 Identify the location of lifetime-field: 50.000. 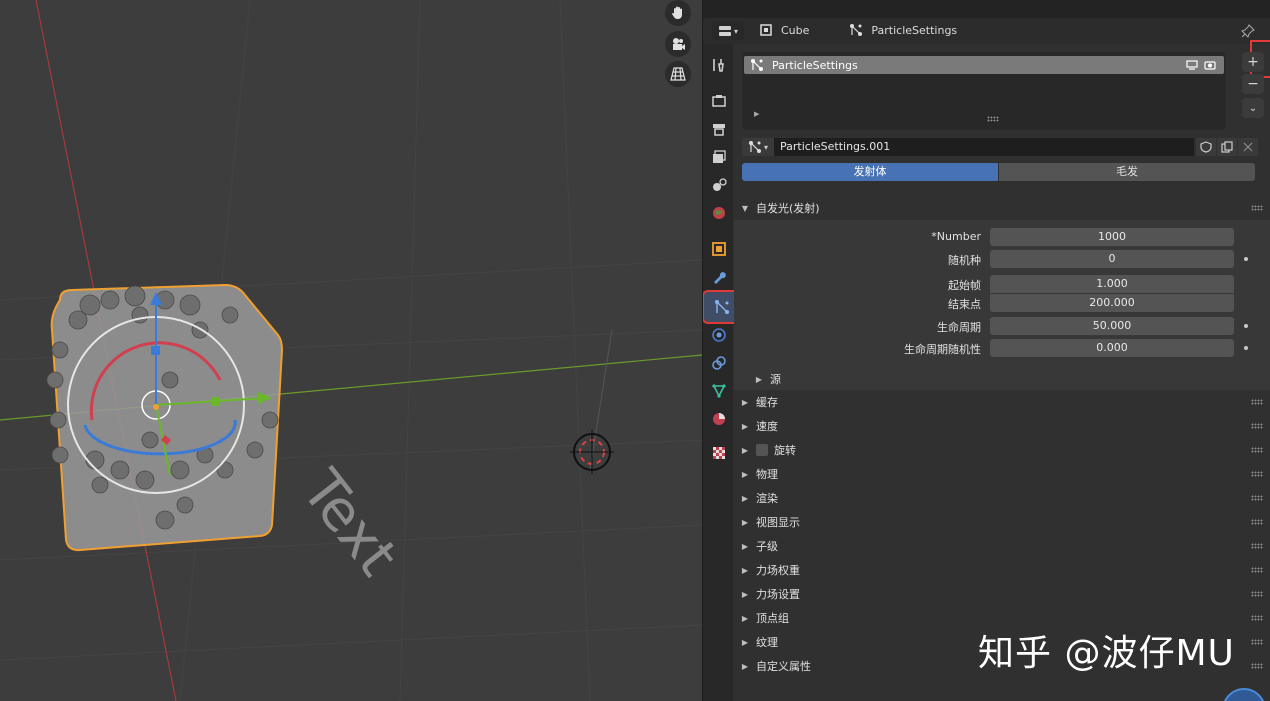
(1112, 326).